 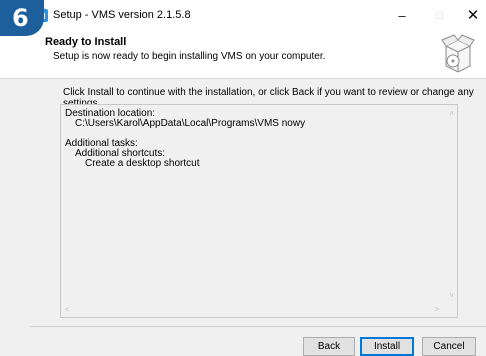 What do you see at coordinates (402, 16) in the screenshot?
I see `minimize-button: –` at bounding box center [402, 16].